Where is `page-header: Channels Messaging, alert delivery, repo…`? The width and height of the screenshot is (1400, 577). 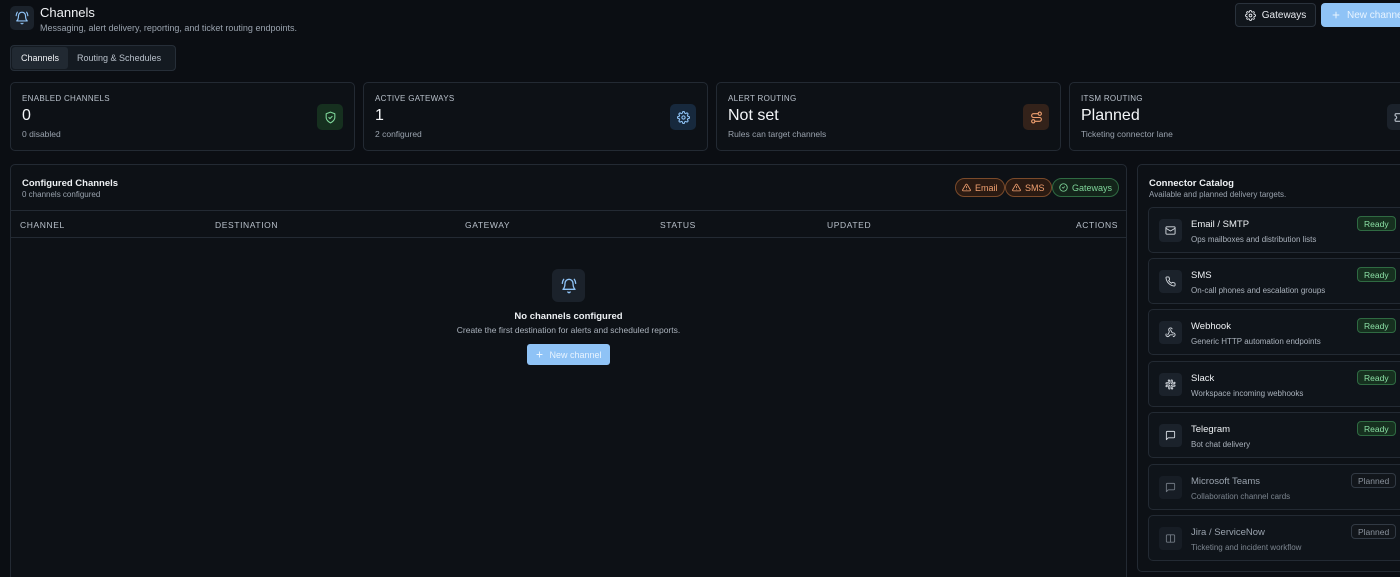
page-header: Channels Messaging, alert delivery, repo… is located at coordinates (153, 18).